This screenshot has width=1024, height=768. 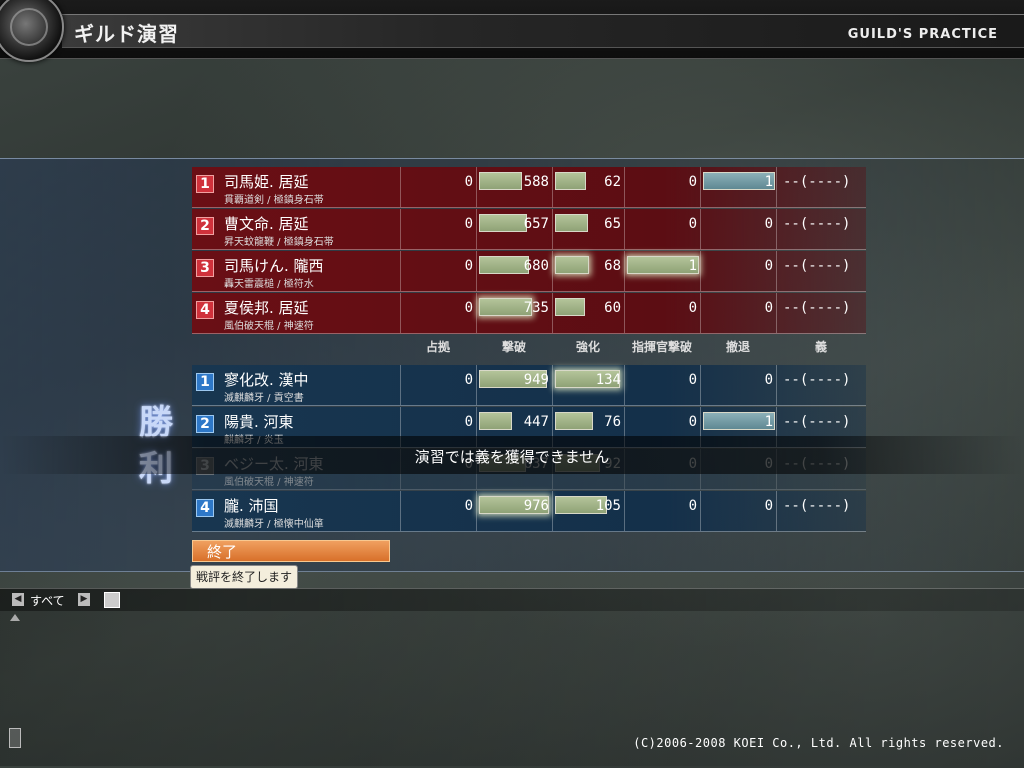 What do you see at coordinates (274, 266) in the screenshot?
I see `player-name: 司馬けん. 隴西` at bounding box center [274, 266].